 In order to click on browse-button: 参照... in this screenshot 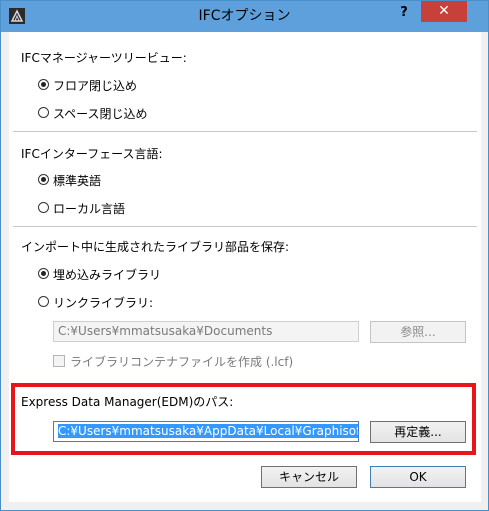, I will do `click(418, 332)`.